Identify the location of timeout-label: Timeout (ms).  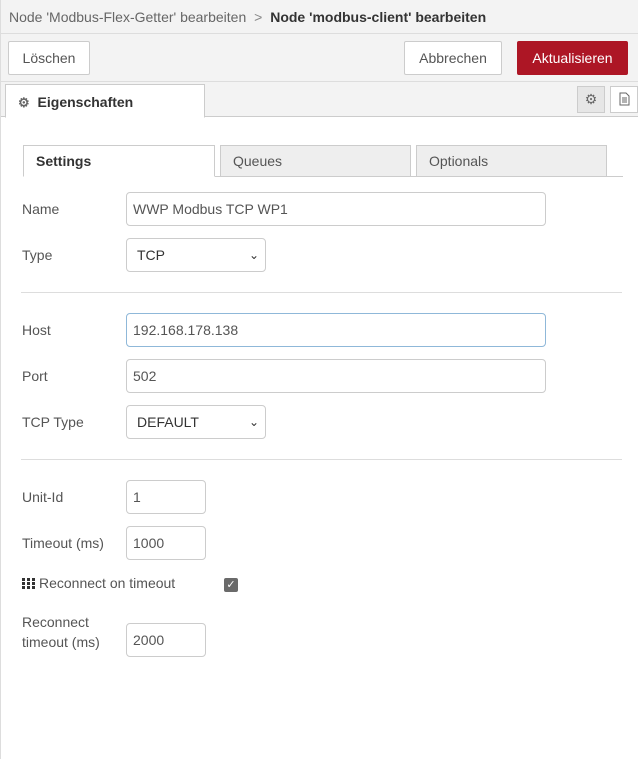
(63, 543).